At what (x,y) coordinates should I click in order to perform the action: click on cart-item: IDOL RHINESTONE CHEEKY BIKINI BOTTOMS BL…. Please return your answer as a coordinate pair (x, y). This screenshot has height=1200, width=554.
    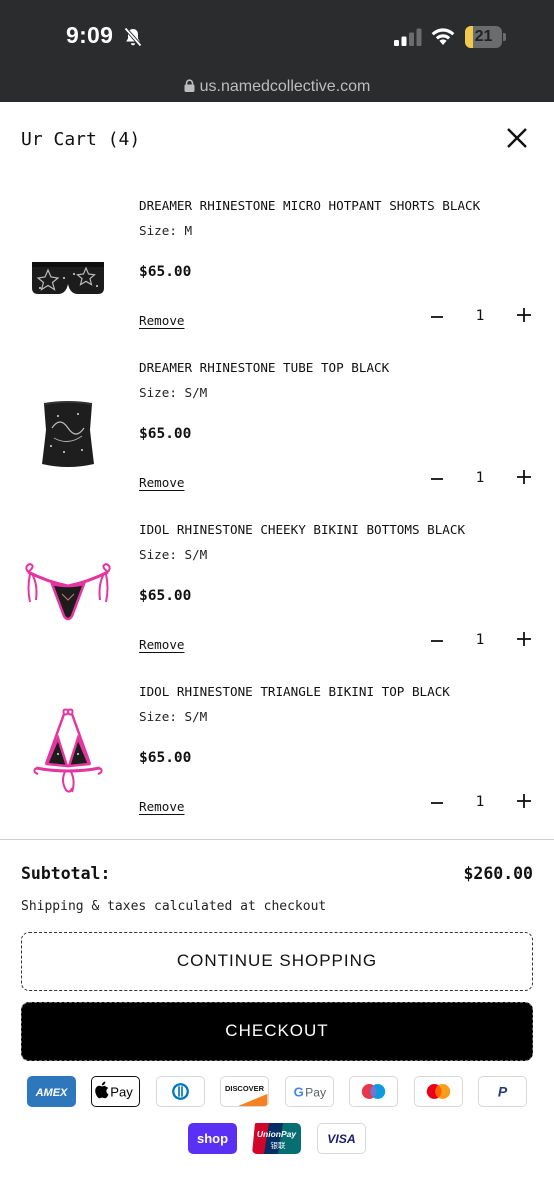
    Looking at the image, I should click on (277, 601).